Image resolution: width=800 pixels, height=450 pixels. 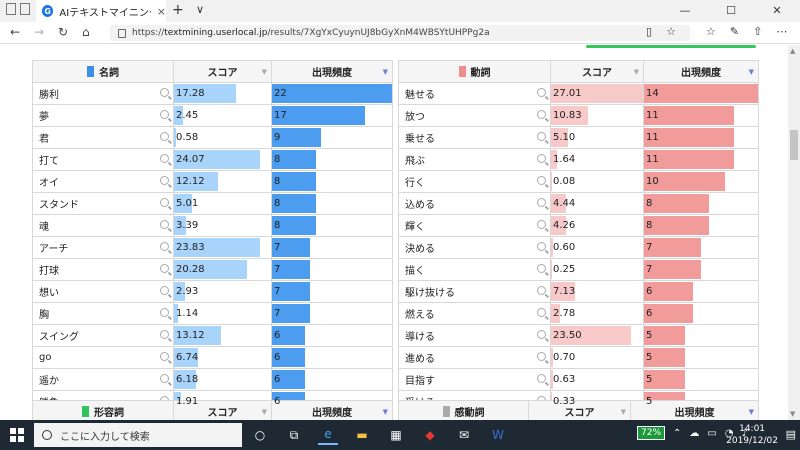 I want to click on frequency-value: 7, so click(x=649, y=269).